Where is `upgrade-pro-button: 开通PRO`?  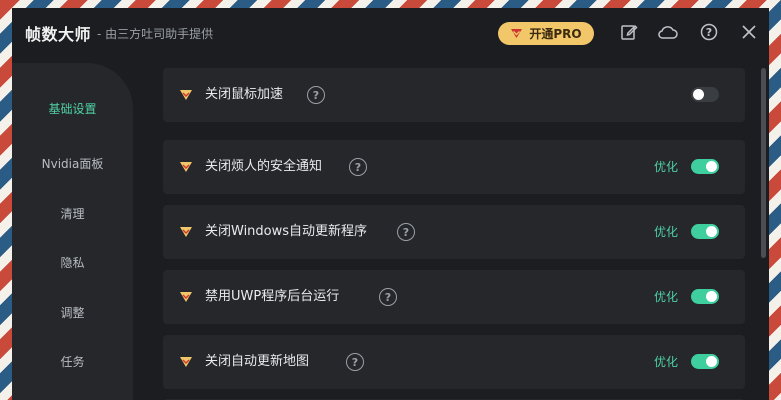 upgrade-pro-button: 开通PRO is located at coordinates (546, 33).